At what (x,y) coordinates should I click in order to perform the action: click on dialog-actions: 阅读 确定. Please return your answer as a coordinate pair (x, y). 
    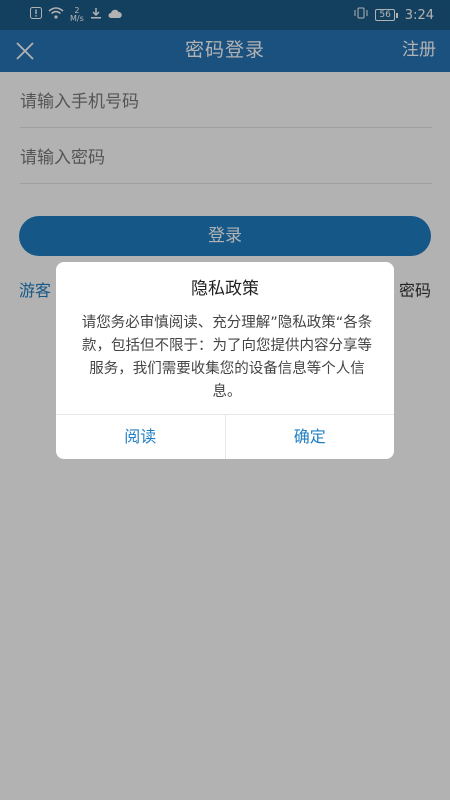
    Looking at the image, I should click on (225, 436).